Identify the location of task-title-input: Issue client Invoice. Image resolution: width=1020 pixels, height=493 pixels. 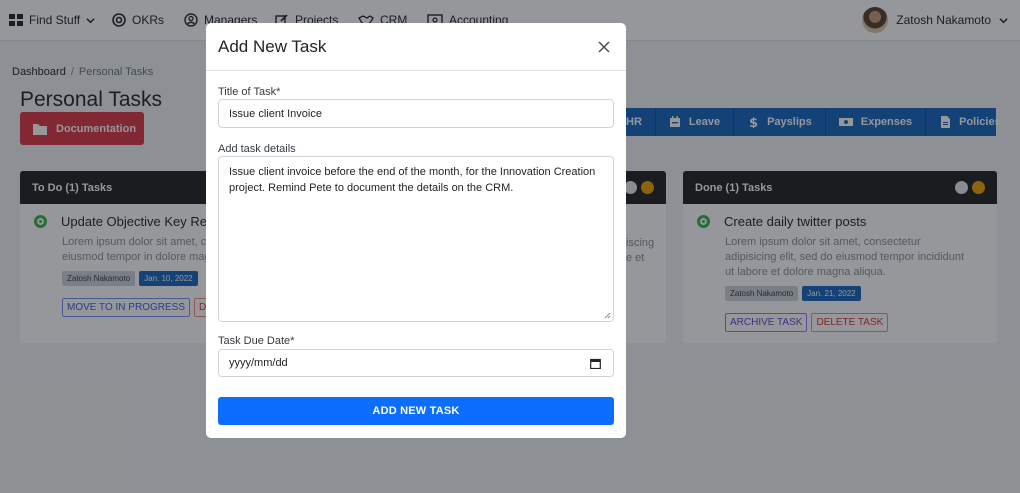
(416, 113).